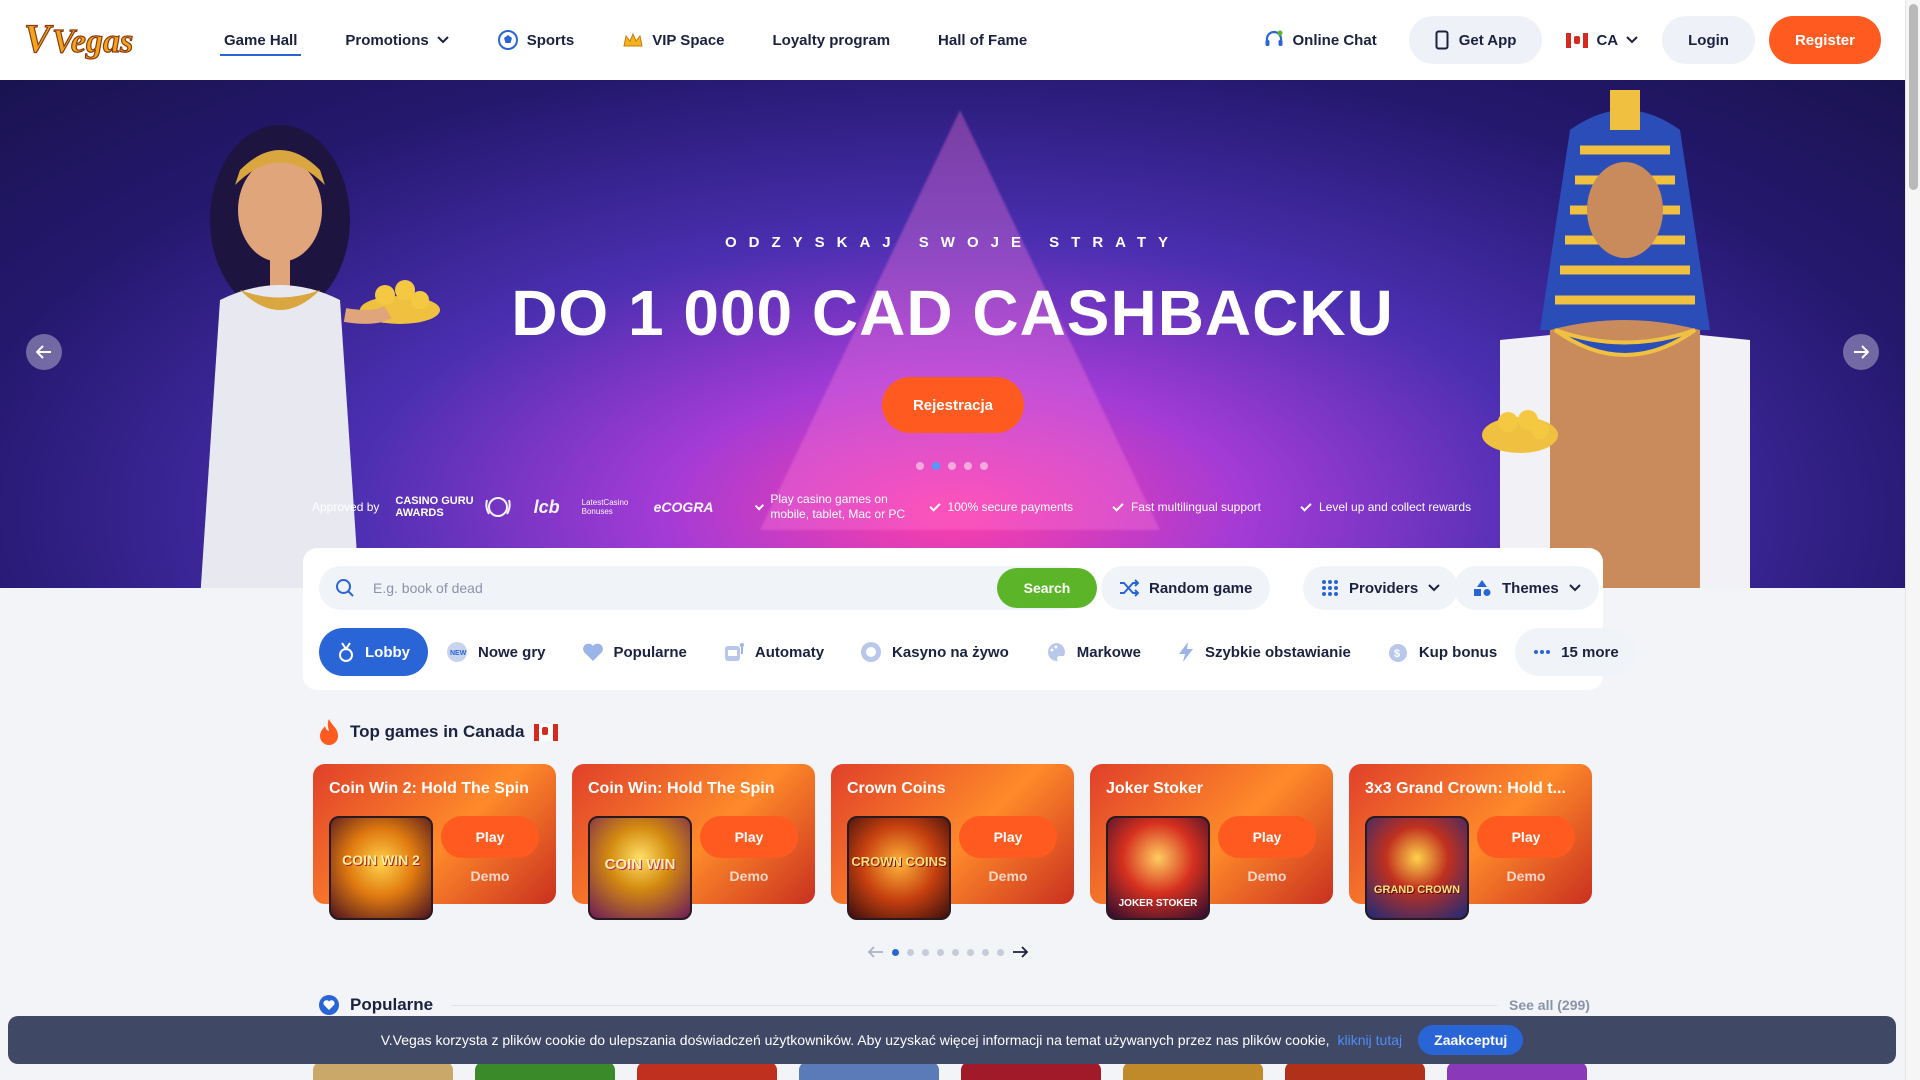 The width and height of the screenshot is (1920, 1080). I want to click on game-thumbnail: COIN WIN, so click(640, 868).